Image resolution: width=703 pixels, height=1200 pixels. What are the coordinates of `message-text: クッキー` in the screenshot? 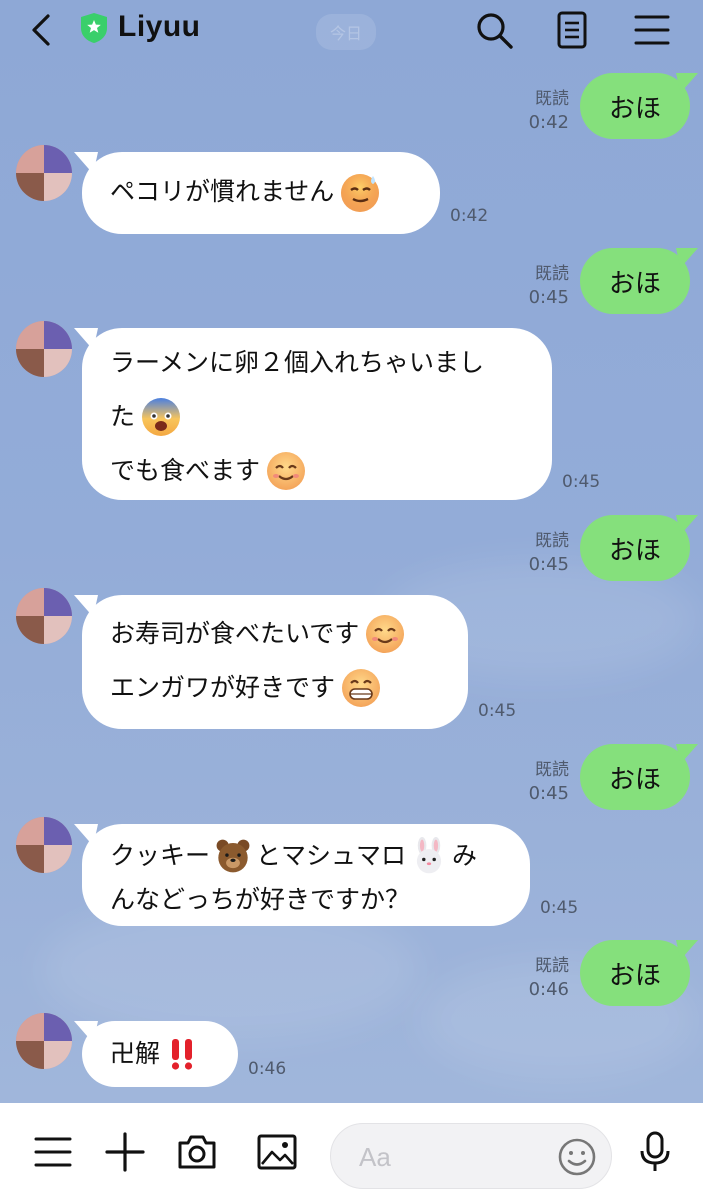 It's located at (160, 855).